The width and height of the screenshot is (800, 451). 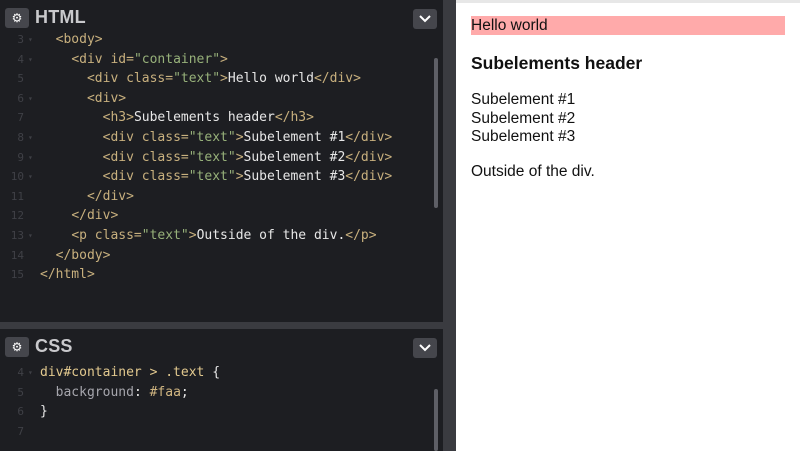 What do you see at coordinates (533, 171) in the screenshot?
I see `preview-outside-paragraph: Outside of the div.` at bounding box center [533, 171].